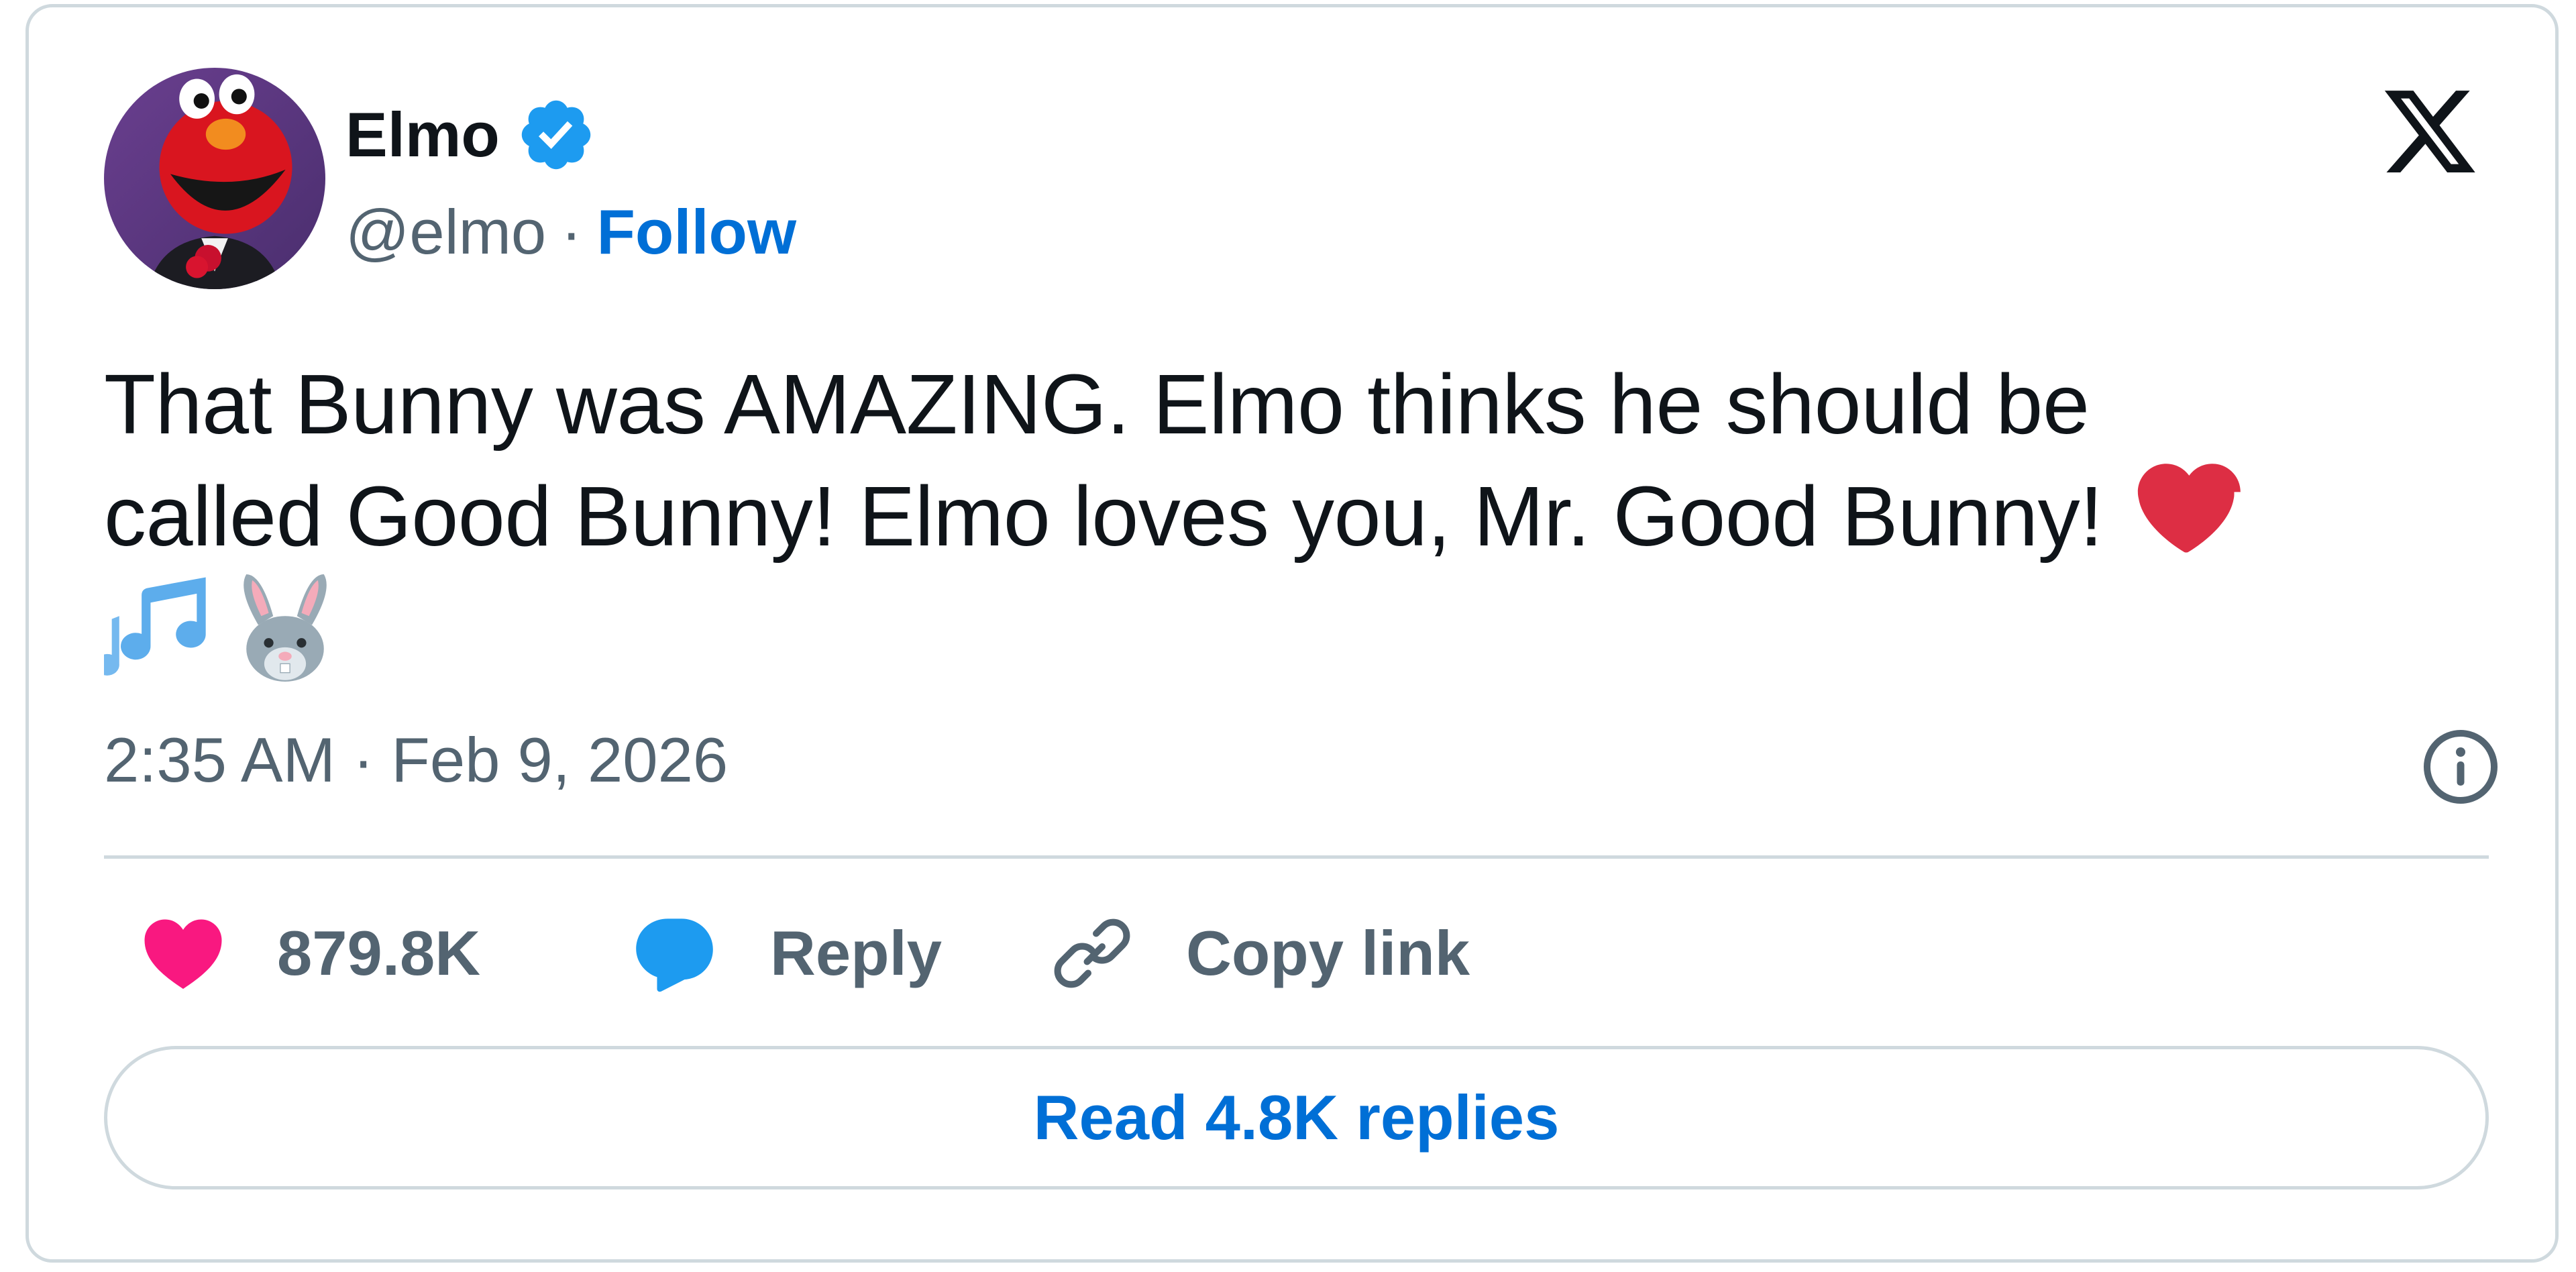  I want to click on info-icon, so click(2460, 767).